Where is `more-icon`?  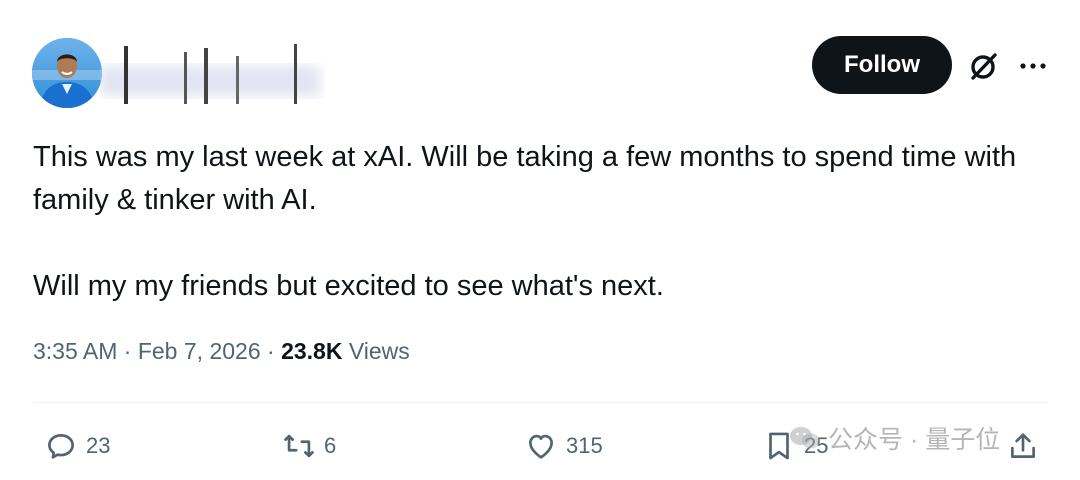 more-icon is located at coordinates (1033, 66).